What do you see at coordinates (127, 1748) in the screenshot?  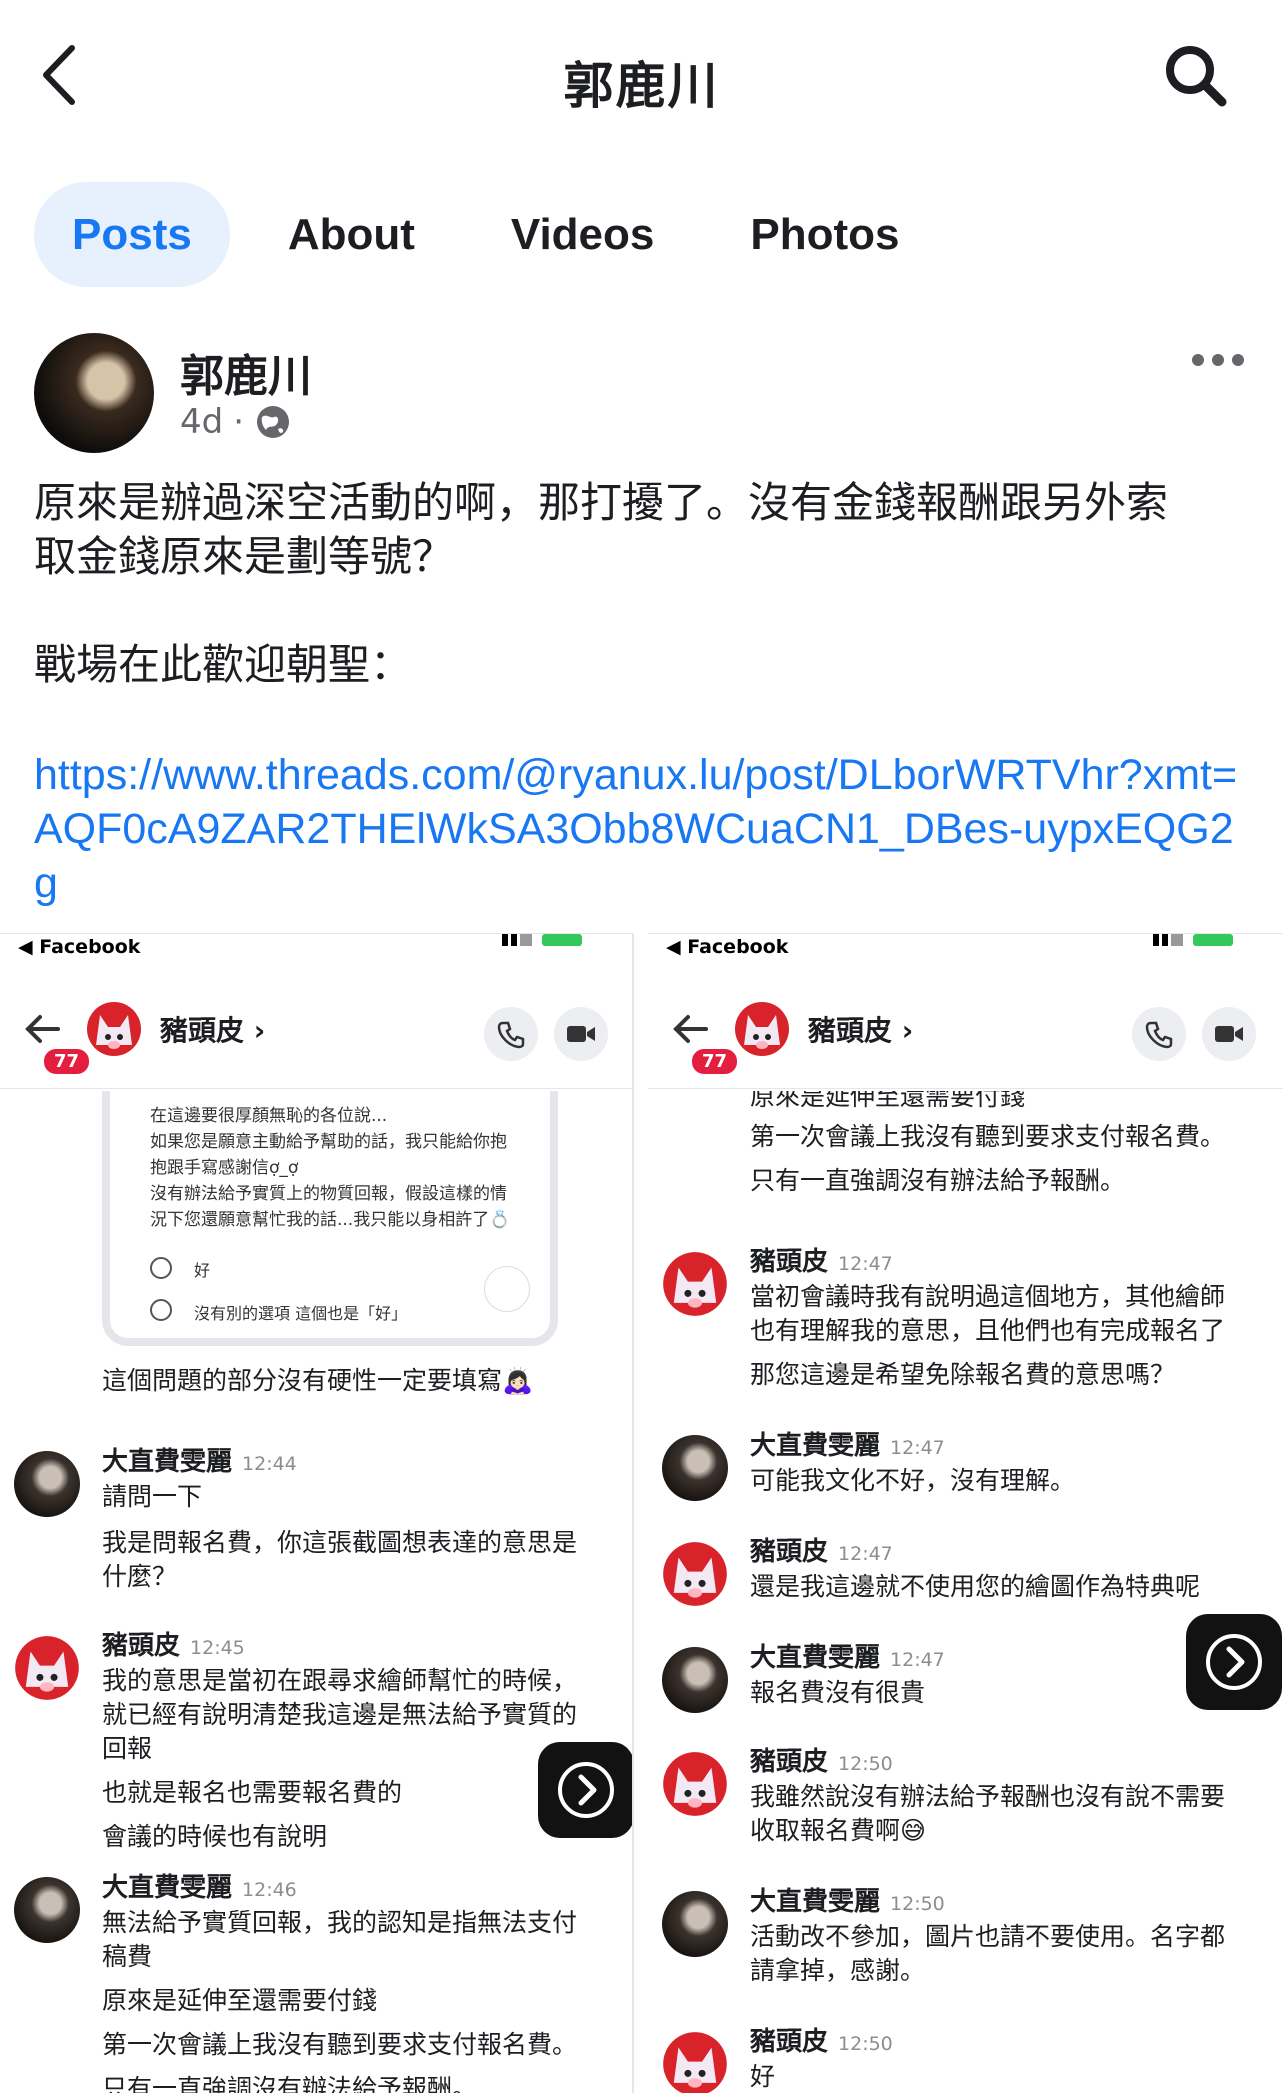 I see `message-text: 回報` at bounding box center [127, 1748].